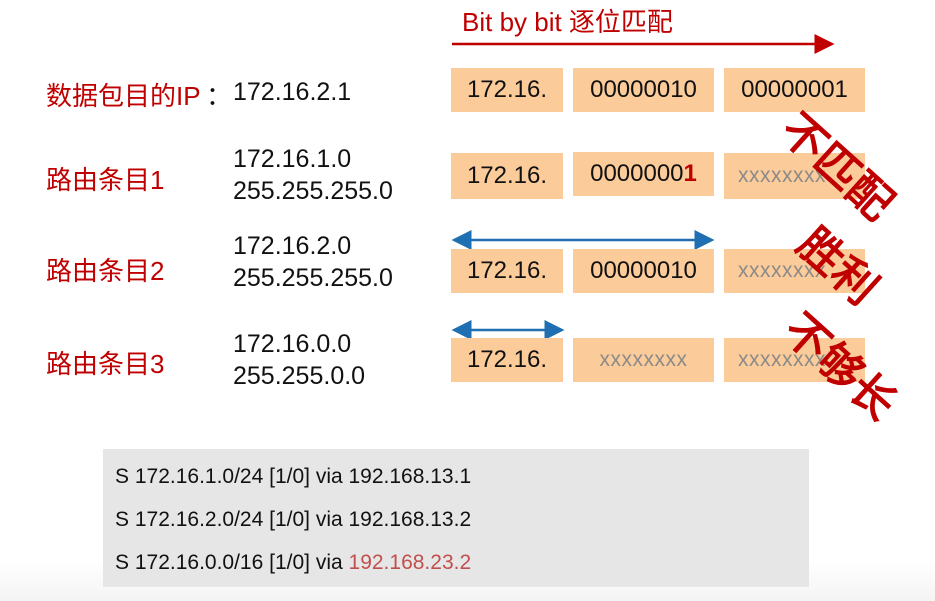 The image size is (935, 601). Describe the element at coordinates (507, 176) in the screenshot. I see `entry1-cell-1: 172.16.` at that location.